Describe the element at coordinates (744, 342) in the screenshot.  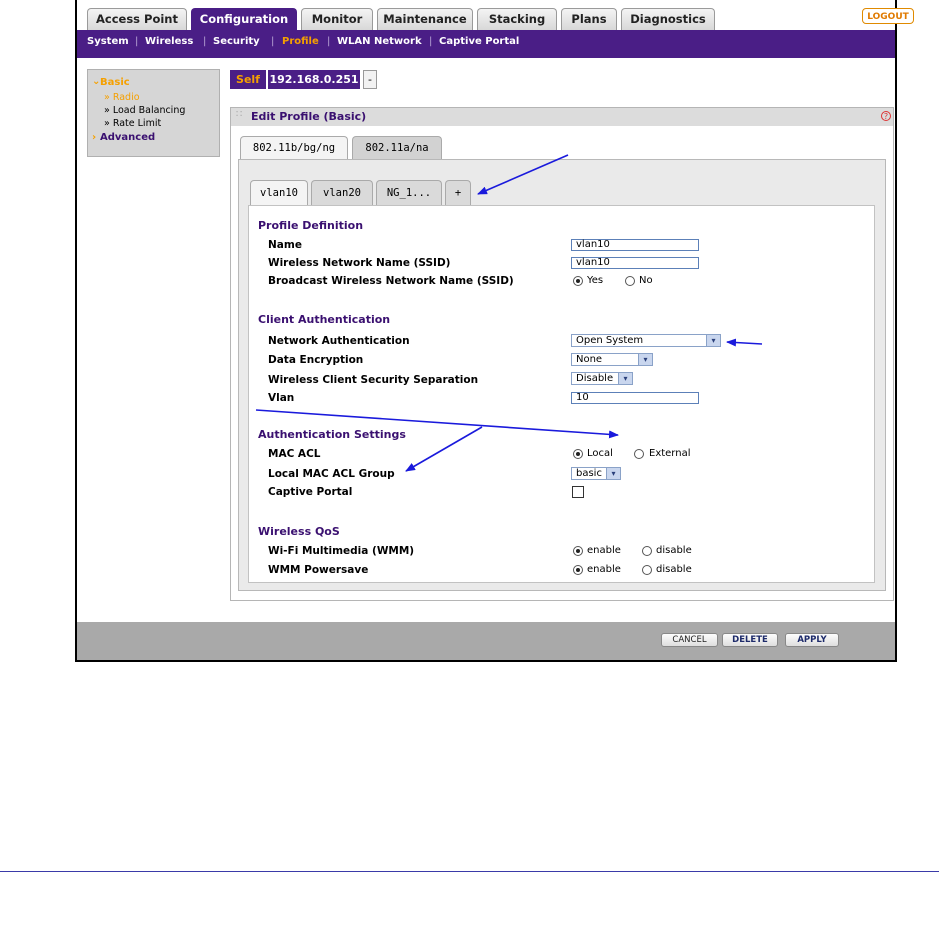
I see `arrow-to-network-auth` at that location.